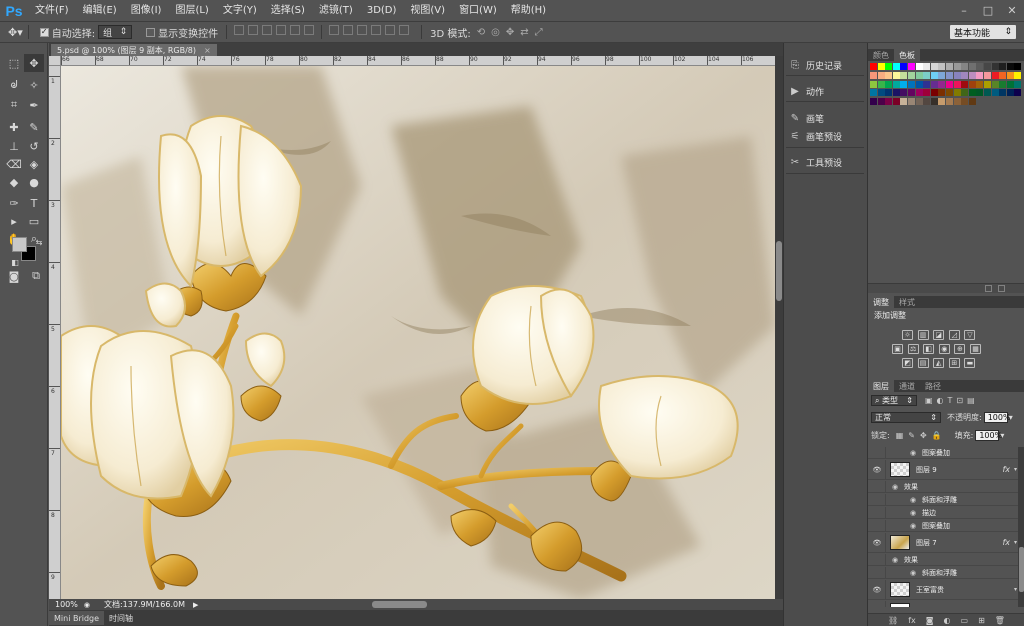 The width and height of the screenshot is (1024, 626). I want to click on dodge-tool-icon: ●, so click(34, 182).